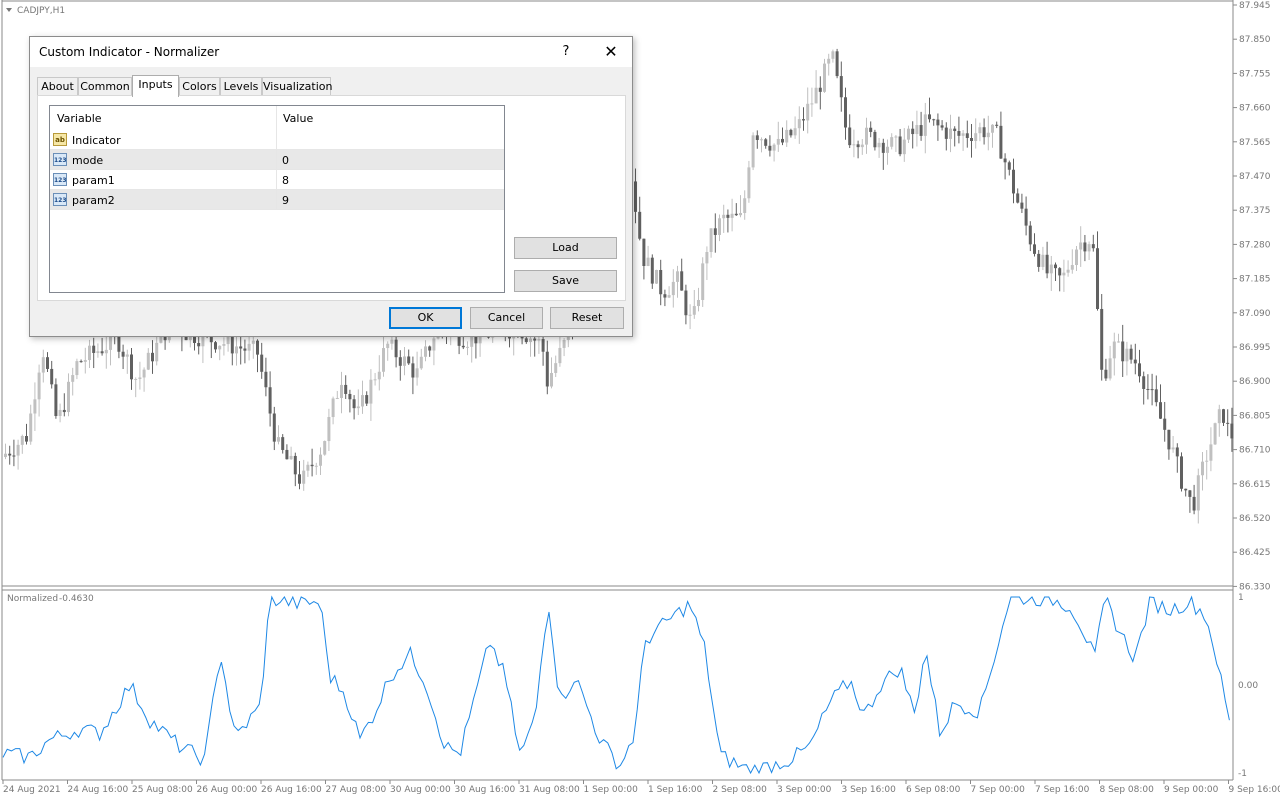  What do you see at coordinates (740, 790) in the screenshot?
I see `time-label: 2 Sep 08:00` at bounding box center [740, 790].